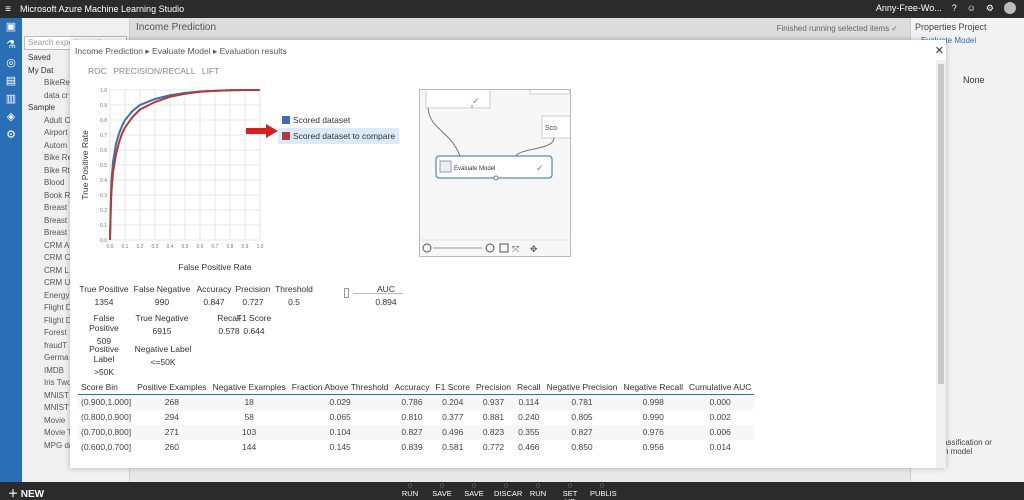 This screenshot has width=1024, height=500. I want to click on table-cell: (0.700,0.800], so click(106, 432).